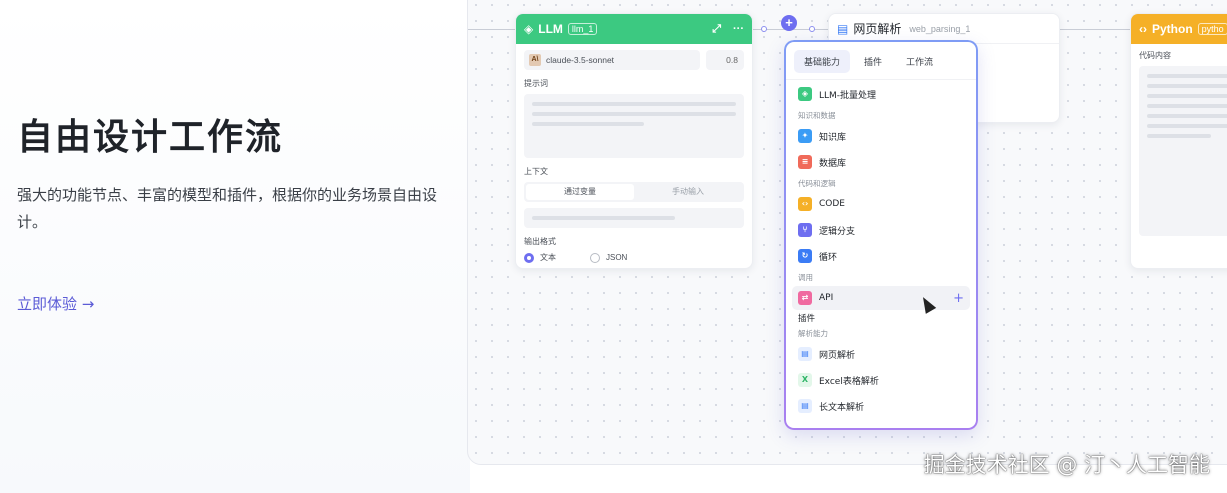  I want to click on picker-item-label: 知识库, so click(833, 137).